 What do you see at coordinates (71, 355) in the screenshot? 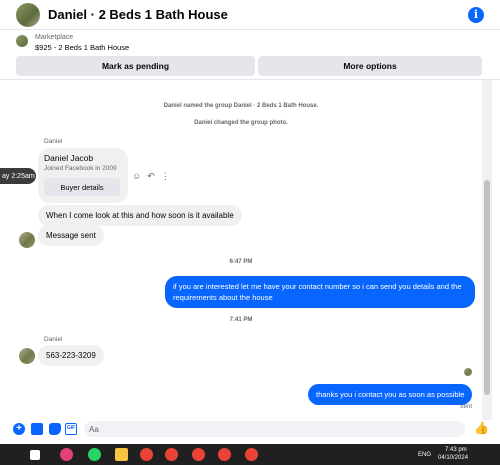
I see `message-bubble-in: 563-223-3209` at bounding box center [71, 355].